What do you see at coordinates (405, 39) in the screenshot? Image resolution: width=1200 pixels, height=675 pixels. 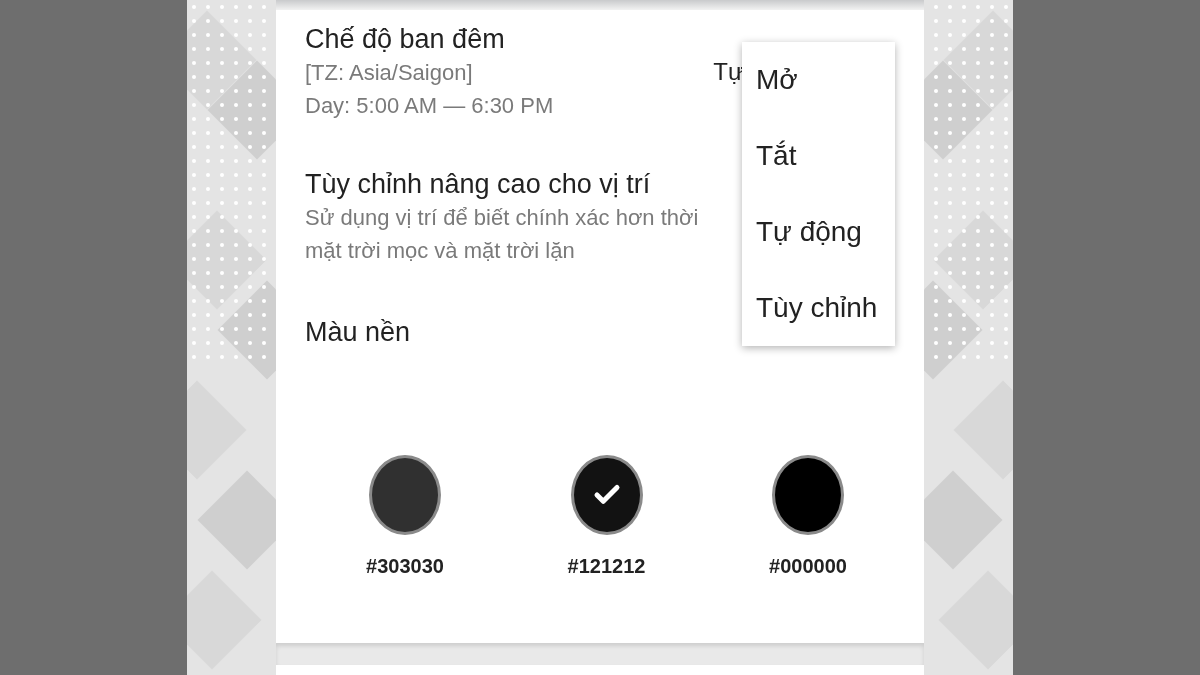 I see `setting-title: Chế độ ban đêm` at bounding box center [405, 39].